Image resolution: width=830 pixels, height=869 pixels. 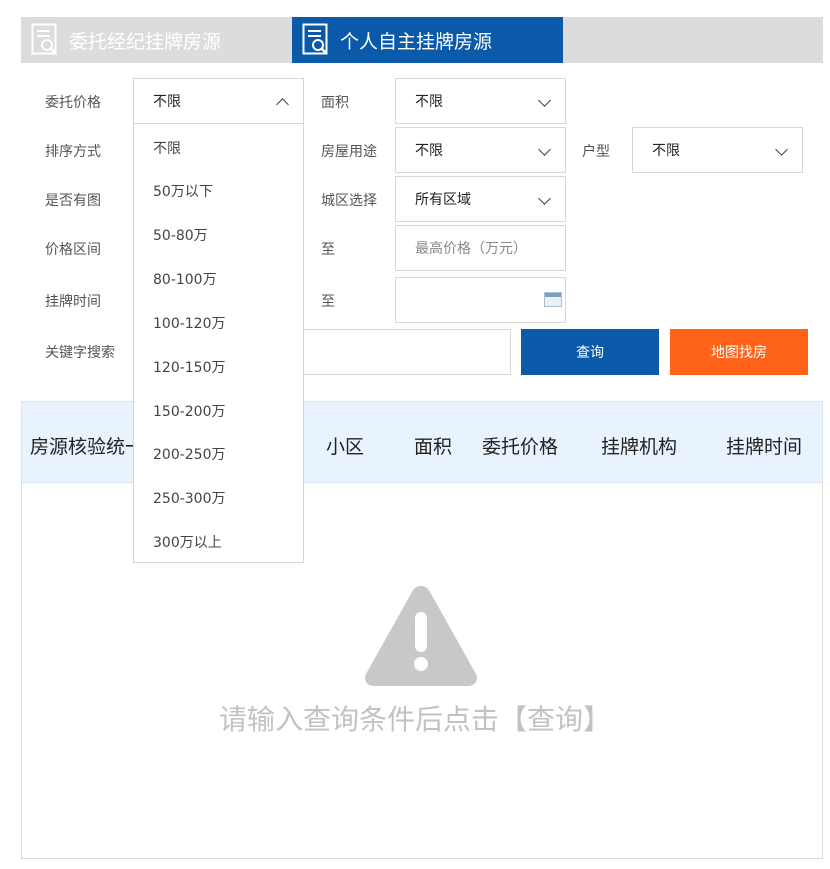 I want to click on district-select: 所有区域, so click(x=480, y=199).